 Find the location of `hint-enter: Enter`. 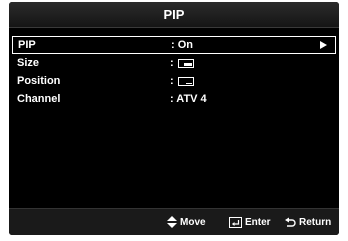

hint-enter: Enter is located at coordinates (250, 222).